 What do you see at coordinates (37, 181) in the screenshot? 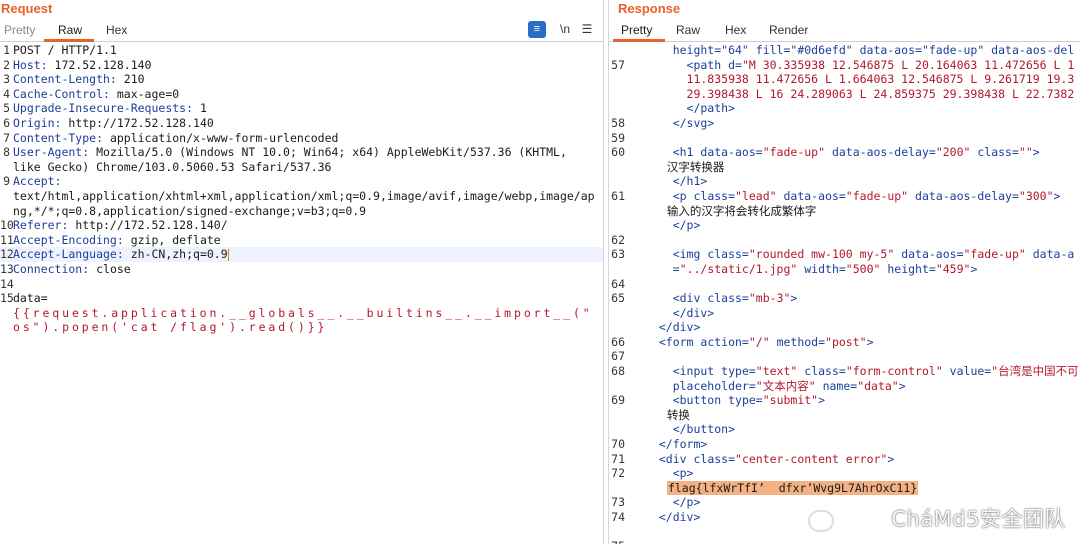
I see `code-token: Accept:` at bounding box center [37, 181].